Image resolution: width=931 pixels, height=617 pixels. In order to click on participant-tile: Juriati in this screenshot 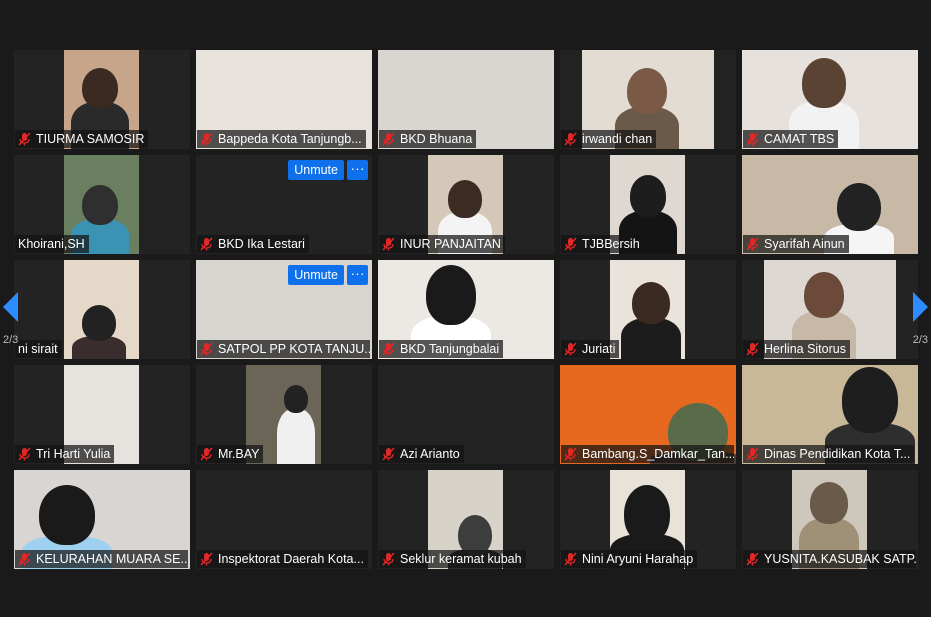, I will do `click(648, 309)`.